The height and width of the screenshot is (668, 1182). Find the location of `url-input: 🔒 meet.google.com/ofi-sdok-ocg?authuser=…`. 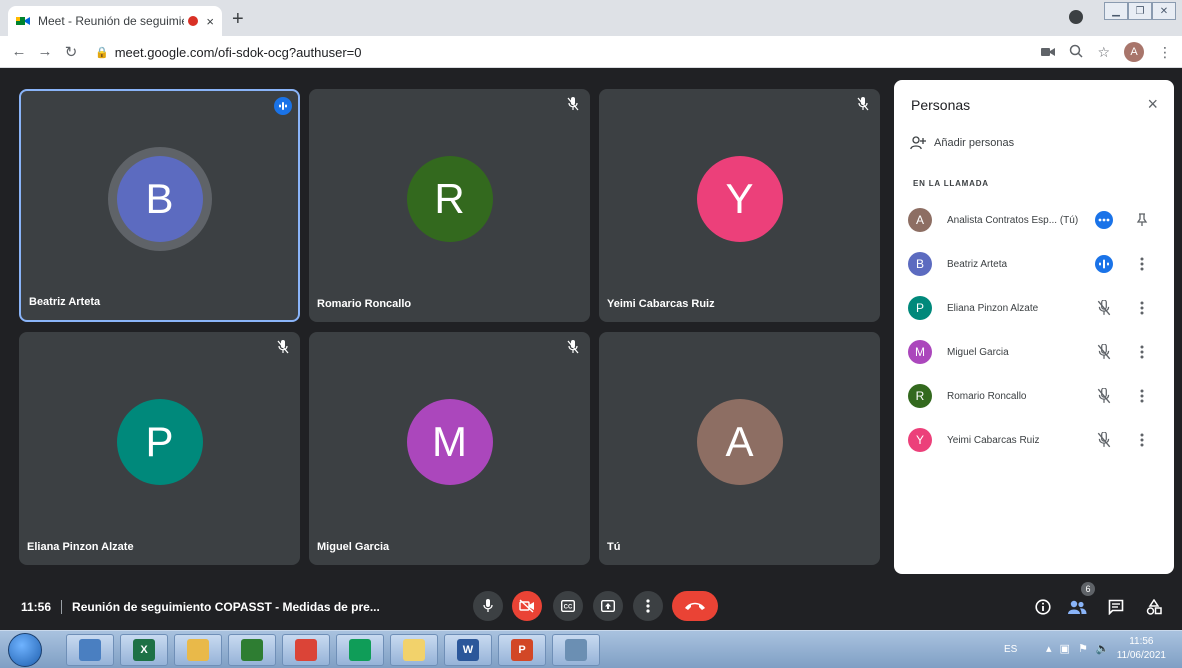

url-input: 🔒 meet.google.com/ofi-sdok-ocg?authuser=… is located at coordinates (565, 52).